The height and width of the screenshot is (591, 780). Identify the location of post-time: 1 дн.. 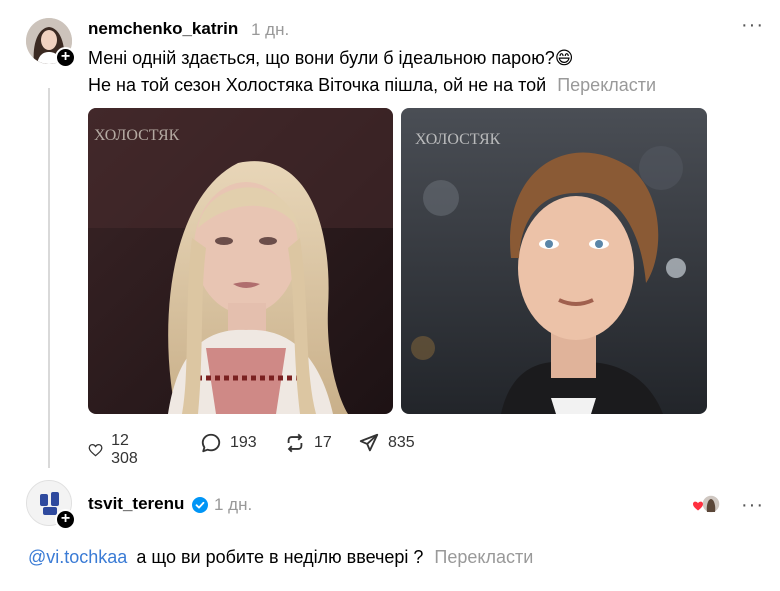
(270, 30).